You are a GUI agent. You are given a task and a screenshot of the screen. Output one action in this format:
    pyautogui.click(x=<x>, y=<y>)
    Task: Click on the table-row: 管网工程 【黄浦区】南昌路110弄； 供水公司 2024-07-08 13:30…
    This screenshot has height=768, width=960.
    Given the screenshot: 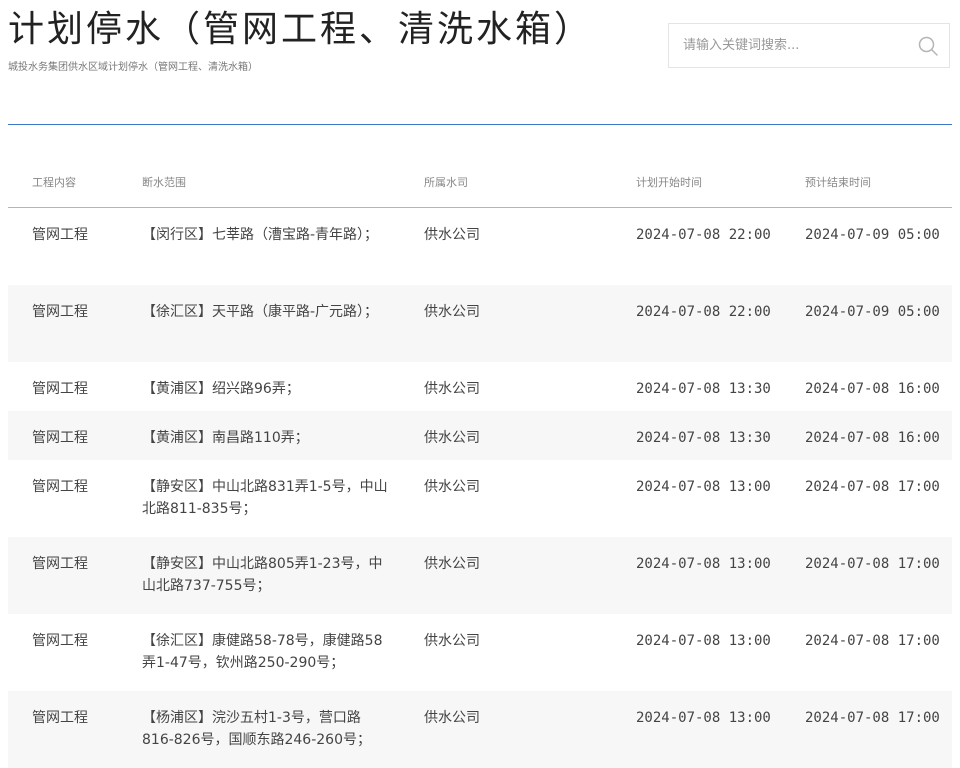 What is the action you would take?
    pyautogui.click(x=480, y=435)
    